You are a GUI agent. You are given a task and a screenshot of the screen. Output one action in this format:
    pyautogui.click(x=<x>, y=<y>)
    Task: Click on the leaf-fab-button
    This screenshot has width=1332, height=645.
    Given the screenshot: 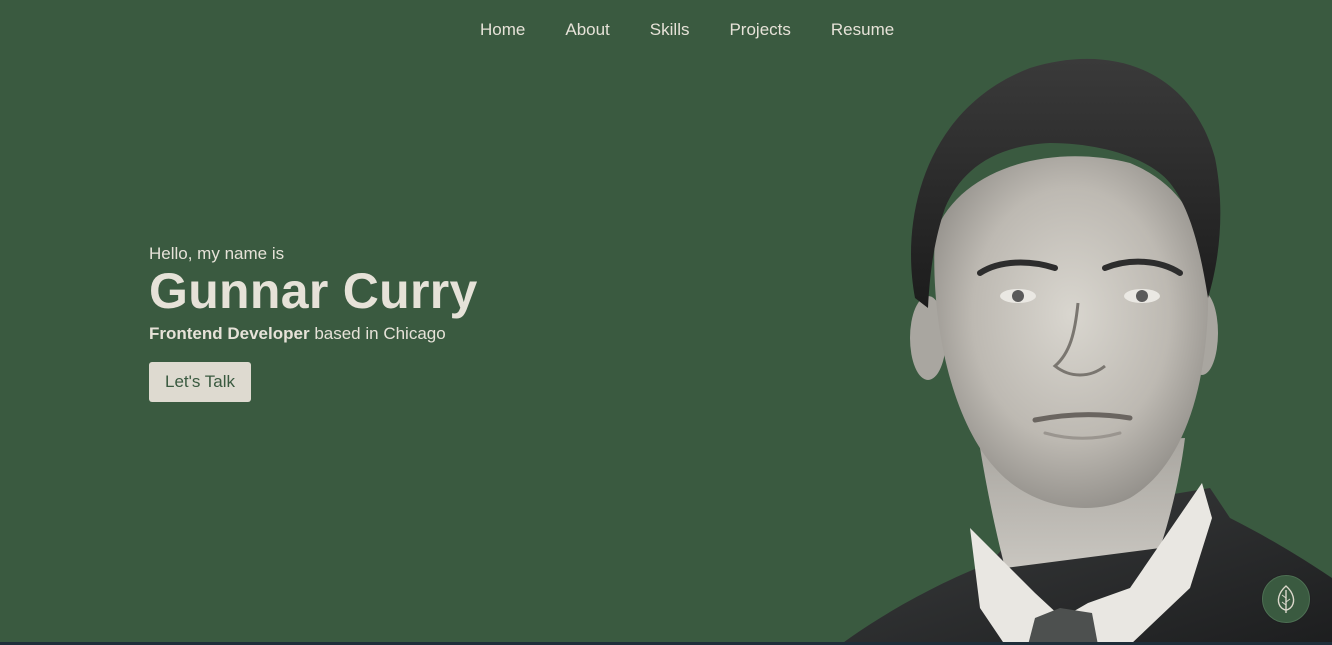 What is the action you would take?
    pyautogui.click(x=1286, y=599)
    